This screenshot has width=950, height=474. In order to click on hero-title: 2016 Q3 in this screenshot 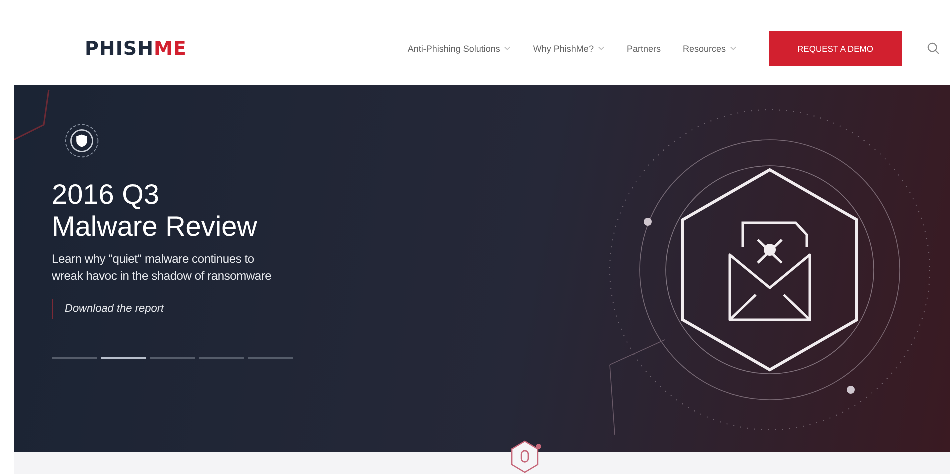, I will do `click(106, 195)`.